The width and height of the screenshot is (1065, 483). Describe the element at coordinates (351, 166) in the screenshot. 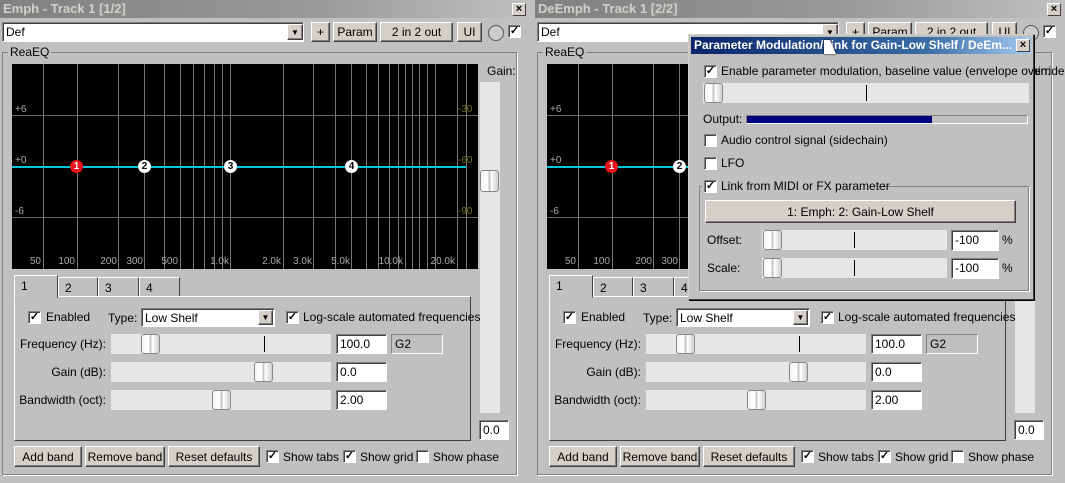

I see `band-node-4: 4` at that location.